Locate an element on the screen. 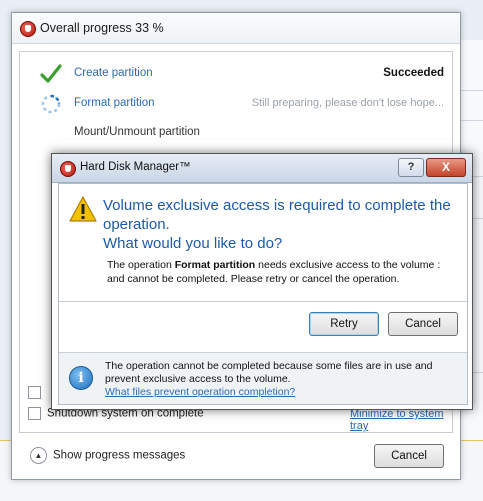  content-prefix: The operation is located at coordinates (141, 265).